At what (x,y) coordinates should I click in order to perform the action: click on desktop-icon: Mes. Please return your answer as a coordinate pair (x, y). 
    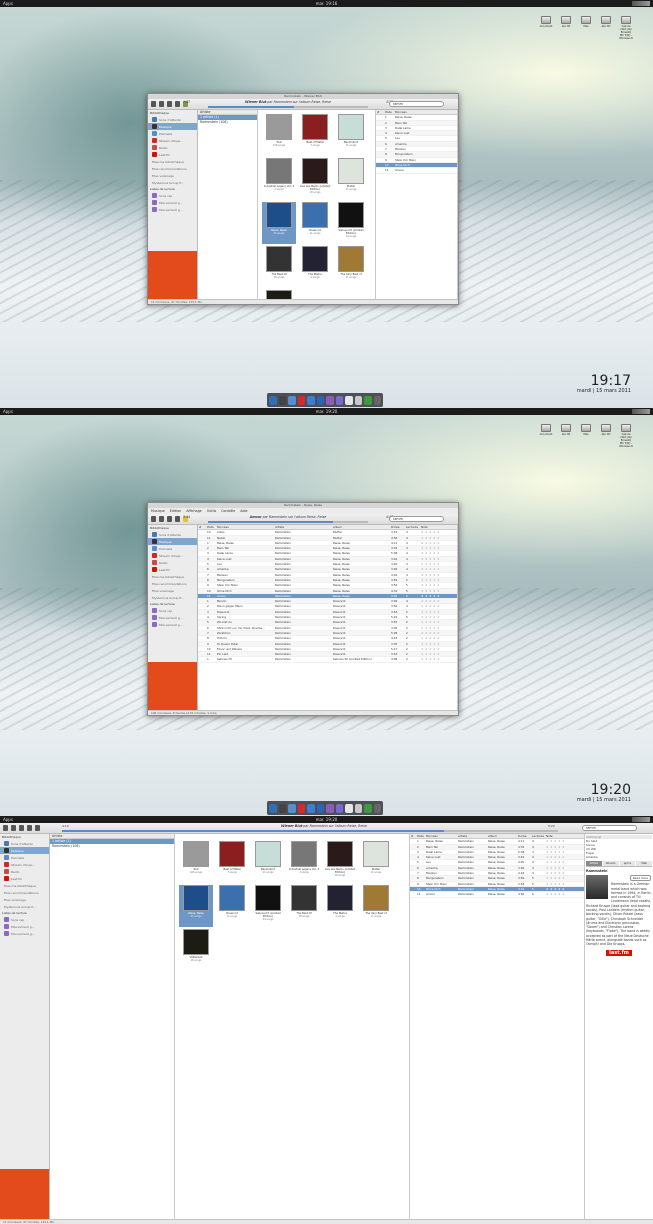
    Looking at the image, I should click on (586, 28).